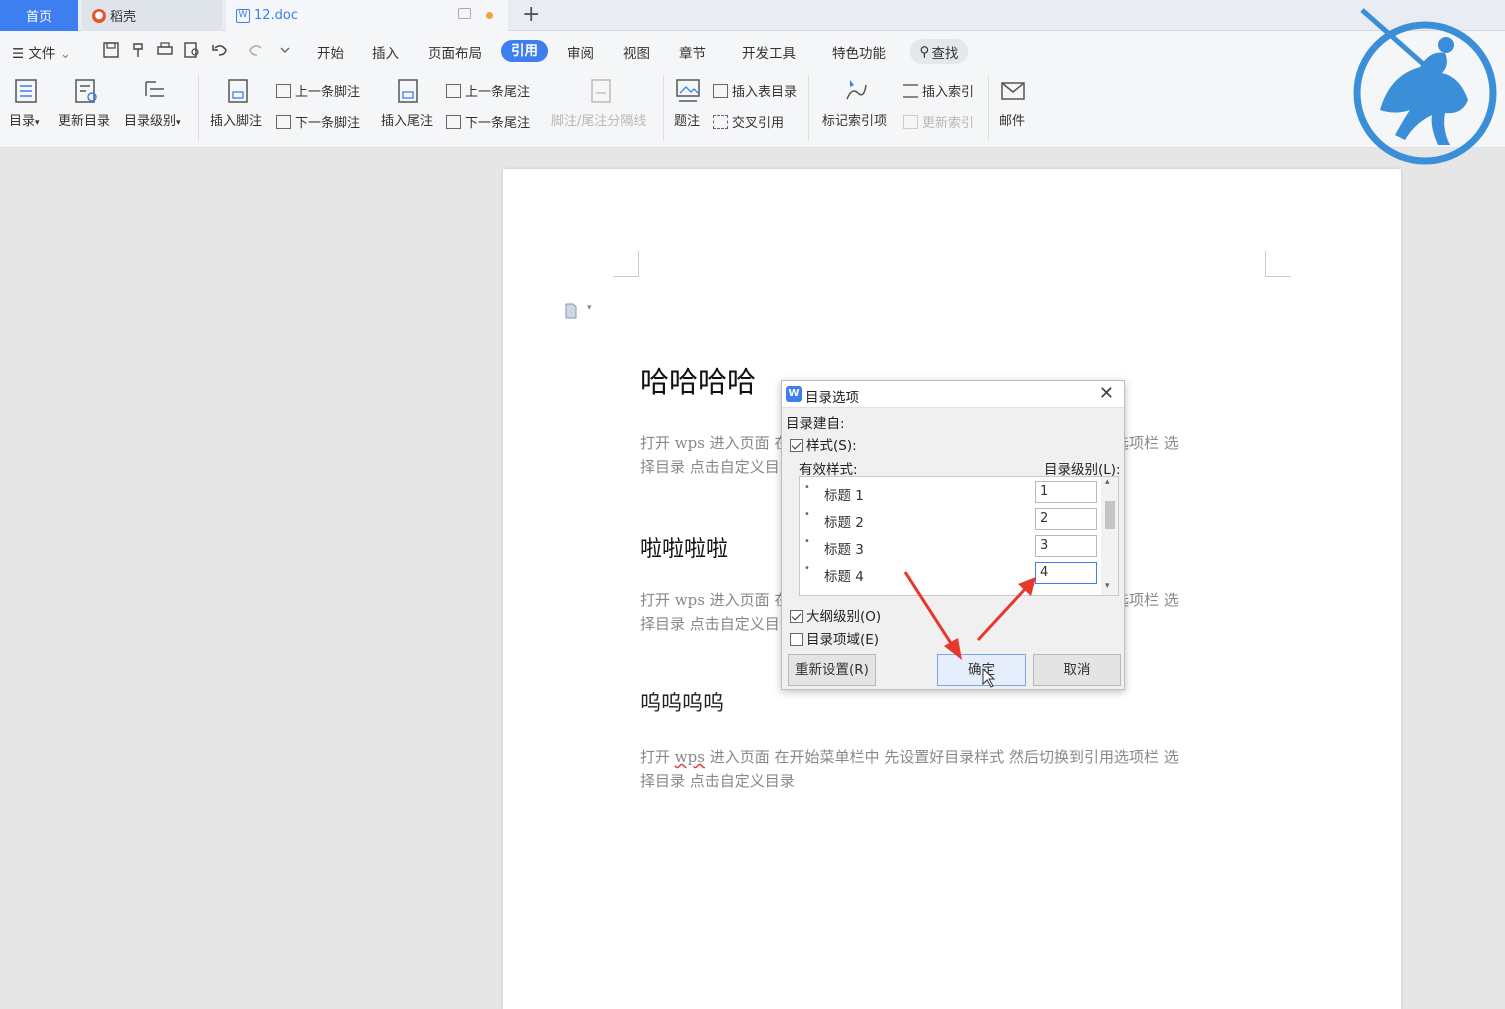 The width and height of the screenshot is (1505, 1009). Describe the element at coordinates (276, 15) in the screenshot. I see `tab-document-label: 12.doc` at that location.